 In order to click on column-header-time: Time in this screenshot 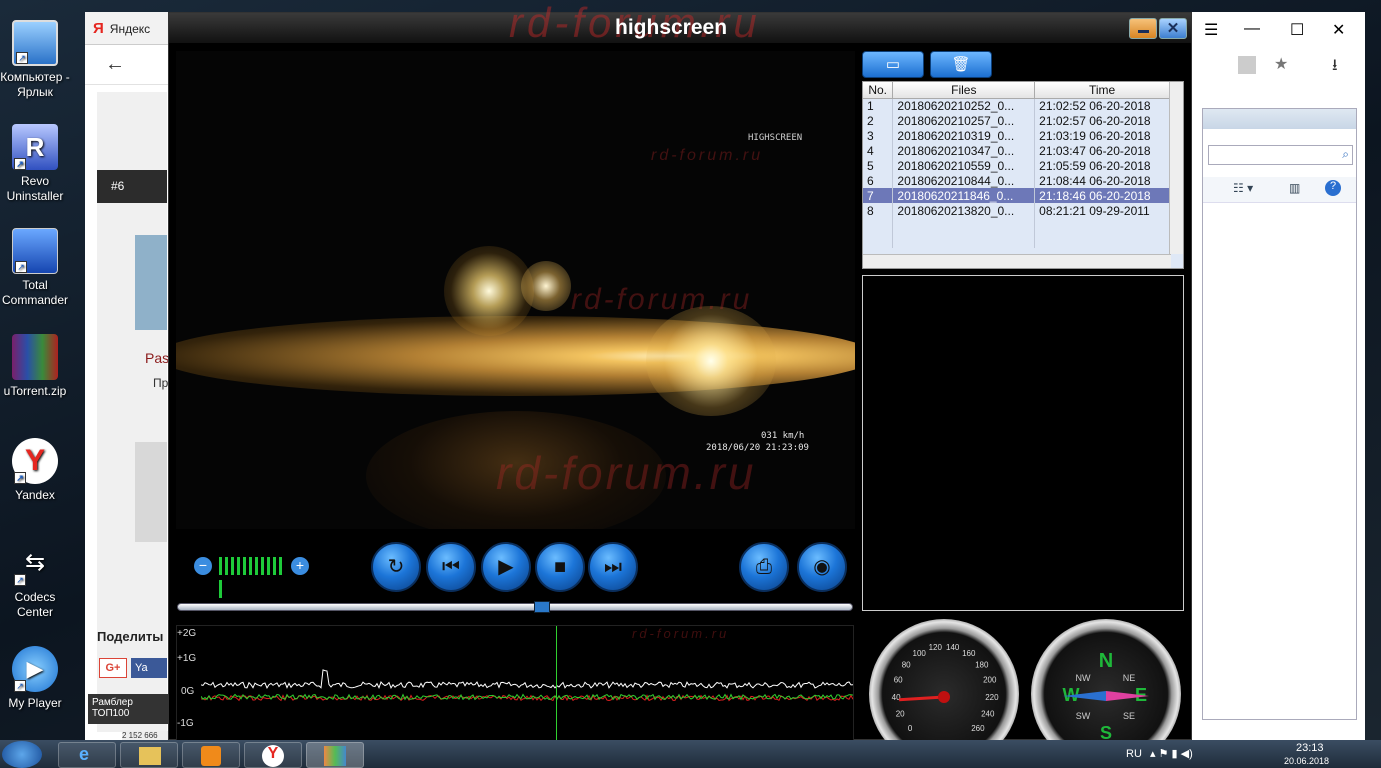, I will do `click(1102, 90)`.